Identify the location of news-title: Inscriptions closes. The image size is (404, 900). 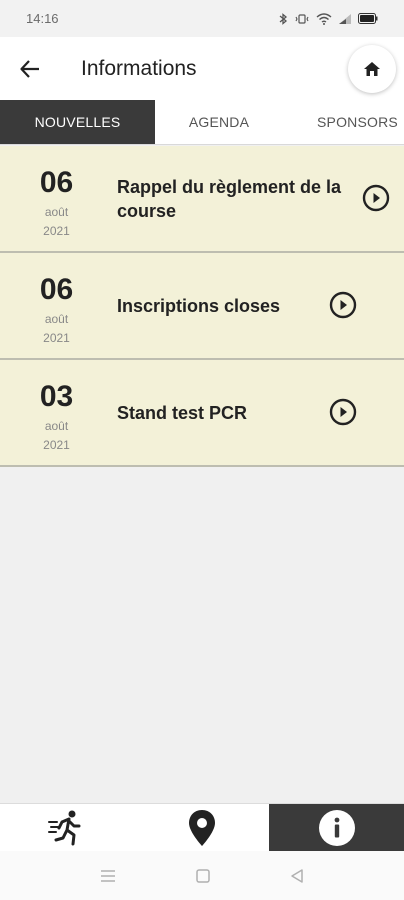
(199, 305).